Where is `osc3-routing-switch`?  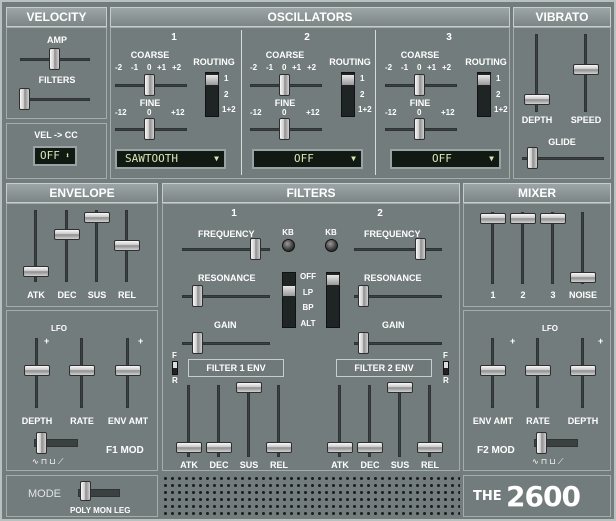
osc3-routing-switch is located at coordinates (484, 94).